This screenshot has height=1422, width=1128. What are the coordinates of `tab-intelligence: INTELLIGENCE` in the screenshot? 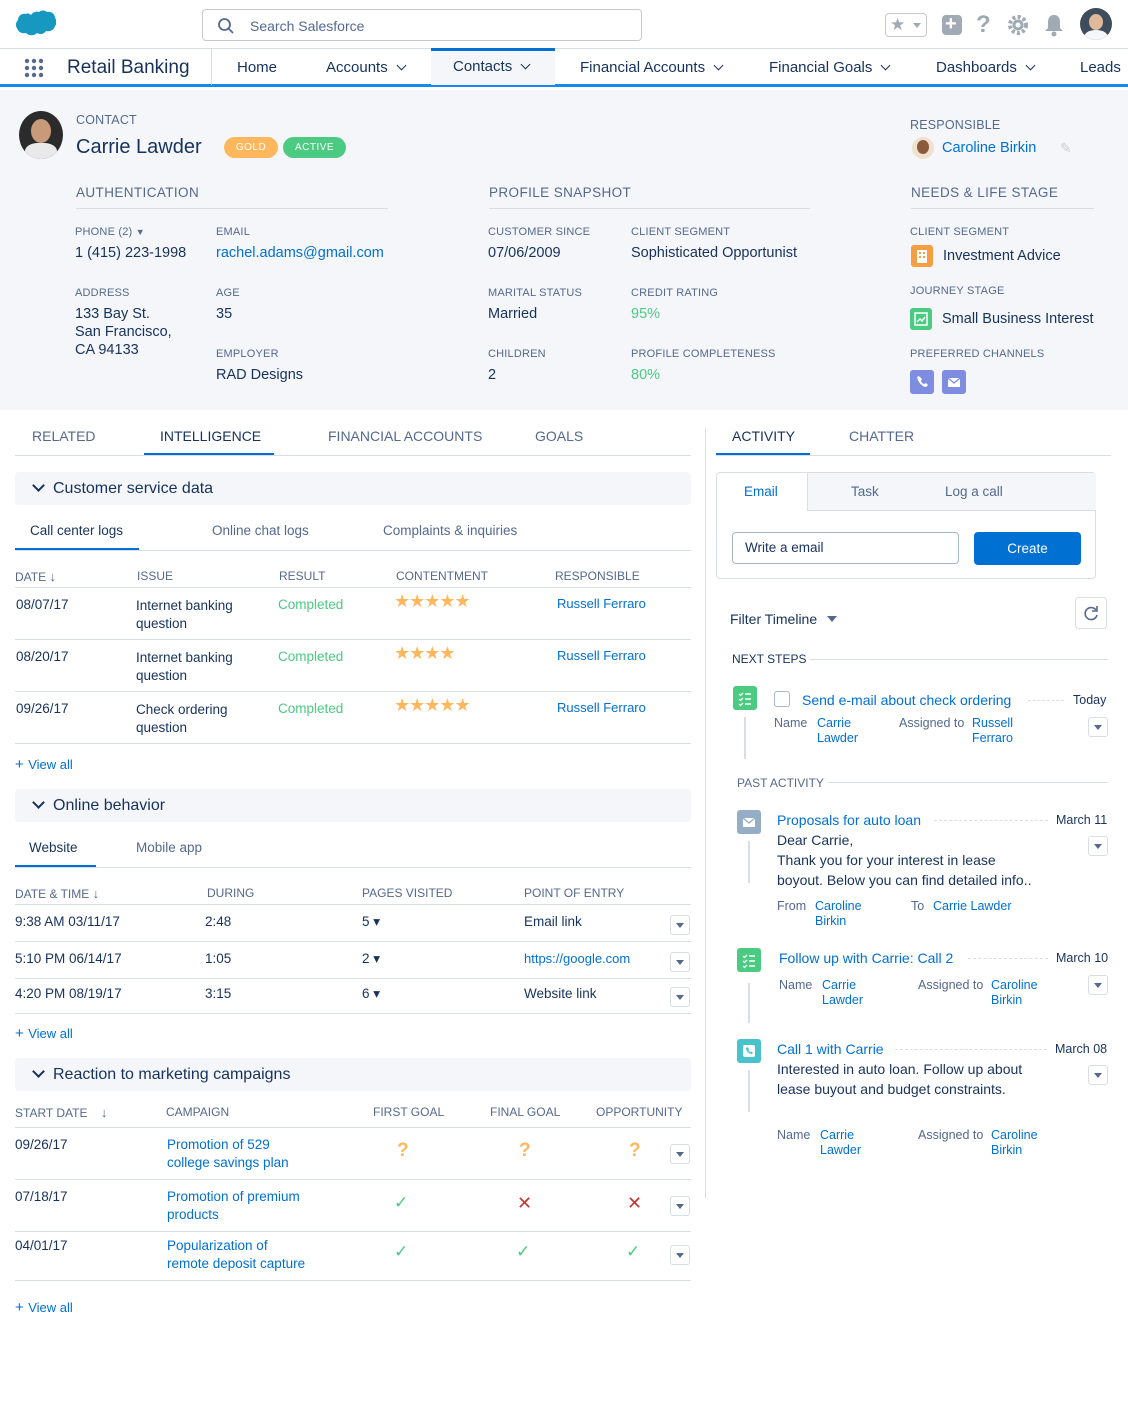 It's located at (210, 436).